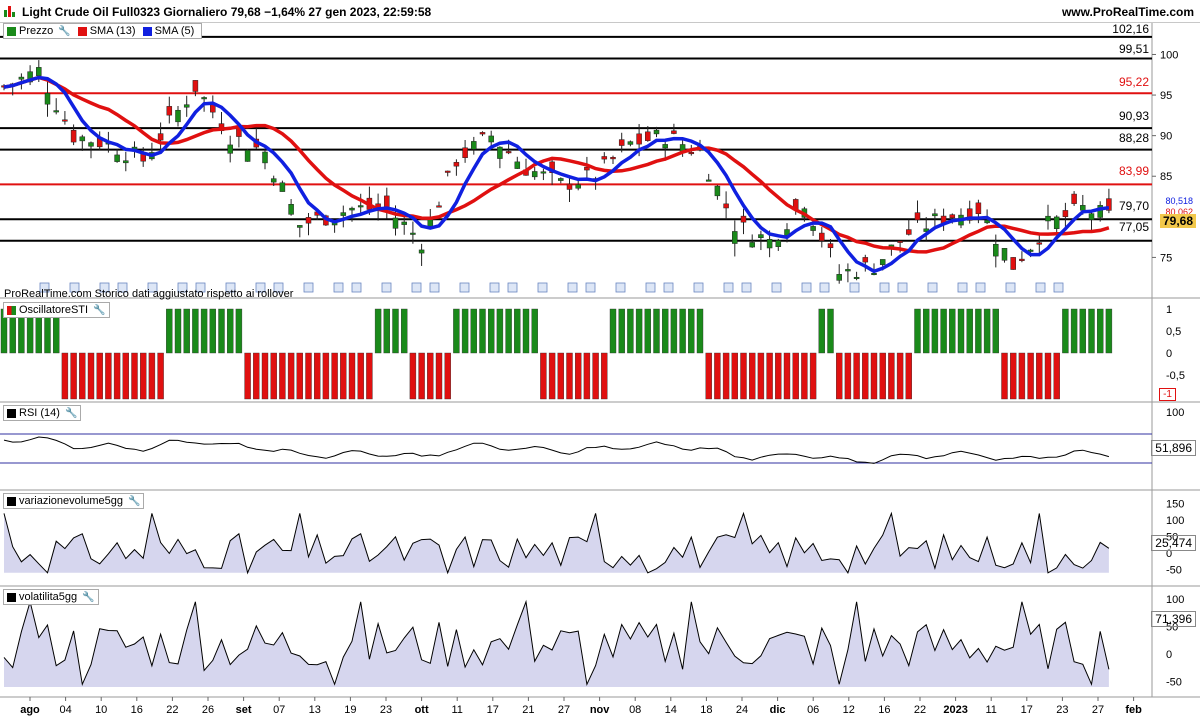 This screenshot has height=720, width=1200. I want to click on x-axis-label: 13, so click(315, 710).